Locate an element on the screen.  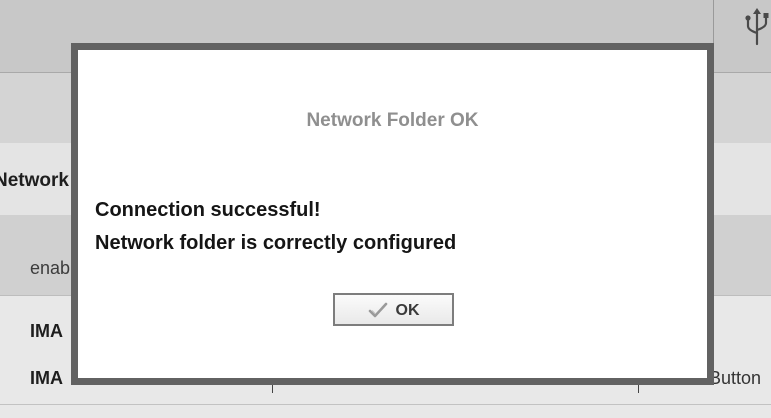
ok-button-label: OK is located at coordinates (407, 310).